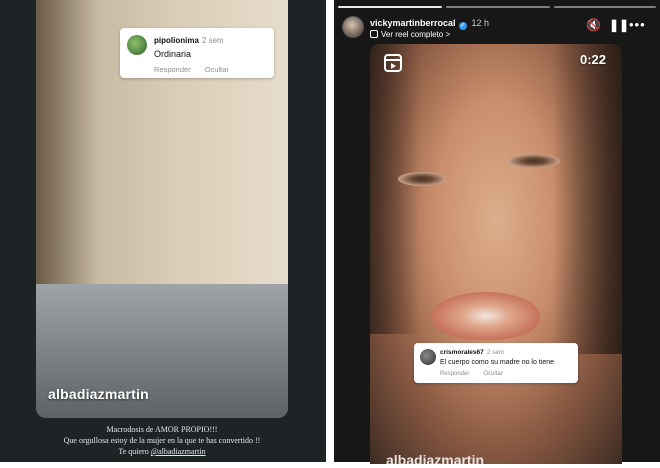 The width and height of the screenshot is (660, 468). What do you see at coordinates (637, 25) in the screenshot?
I see `more-options-icon: •••` at bounding box center [637, 25].